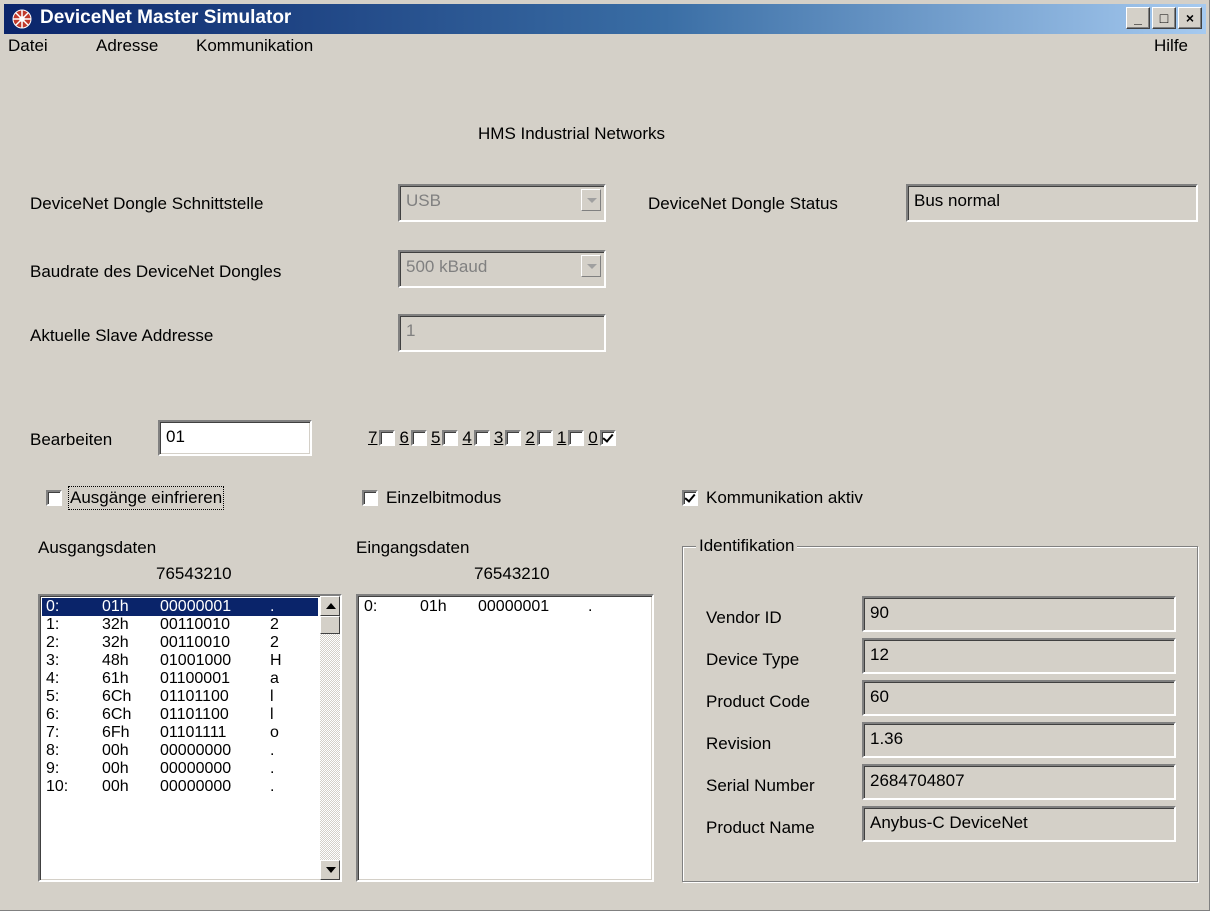  I want to click on row-char: ., so click(590, 606).